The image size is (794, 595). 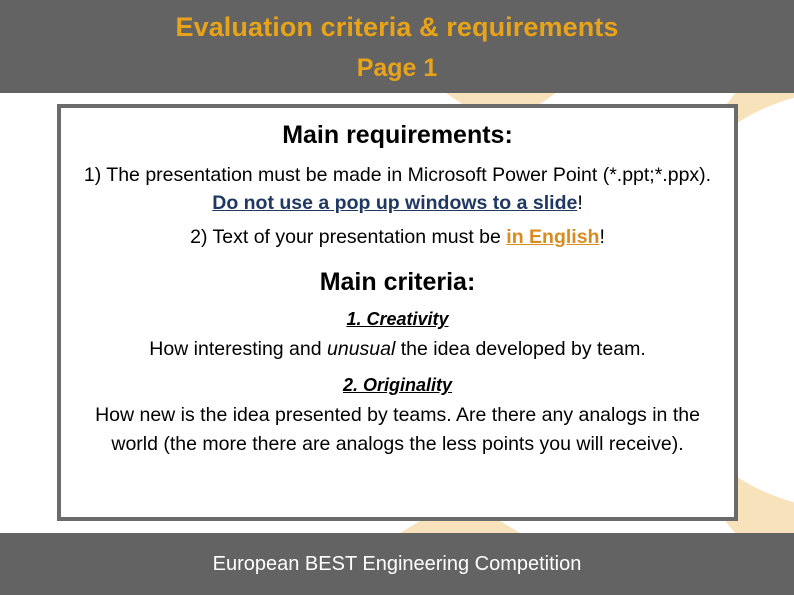 What do you see at coordinates (397, 68) in the screenshot?
I see `page-subtitle: Page 1` at bounding box center [397, 68].